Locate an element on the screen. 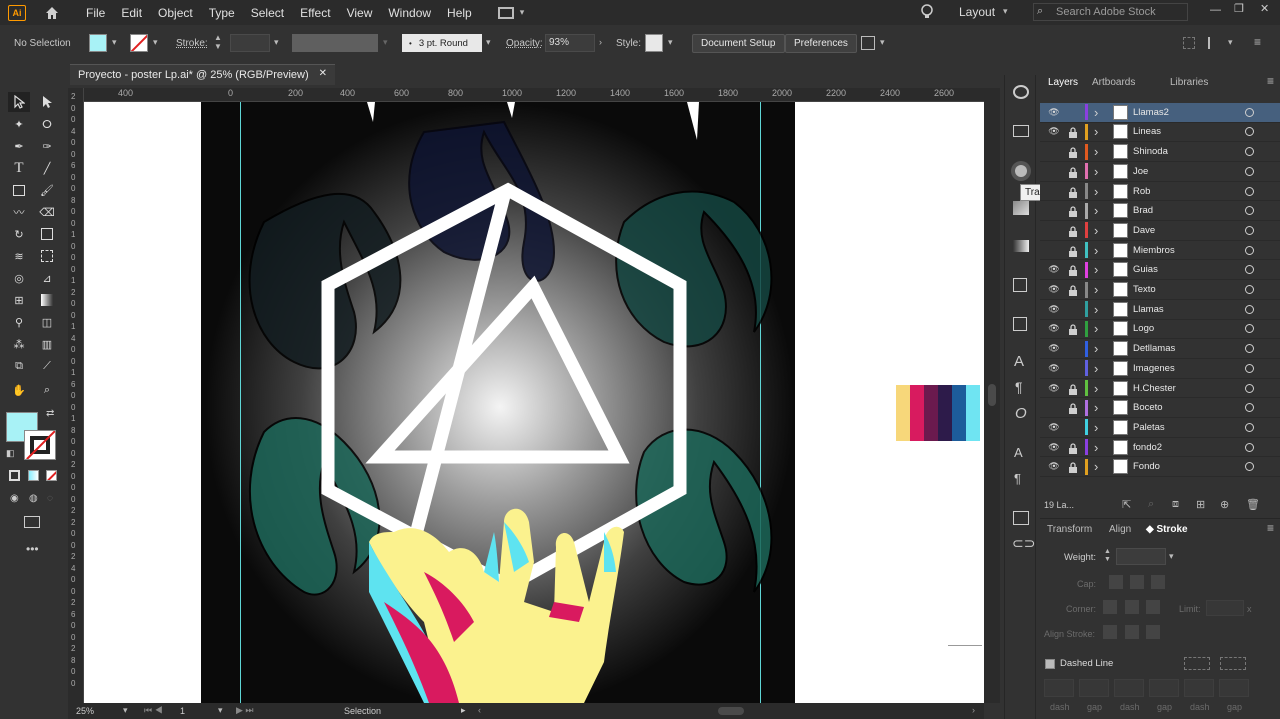  layer-name: Detllamas is located at coordinates (1154, 348).